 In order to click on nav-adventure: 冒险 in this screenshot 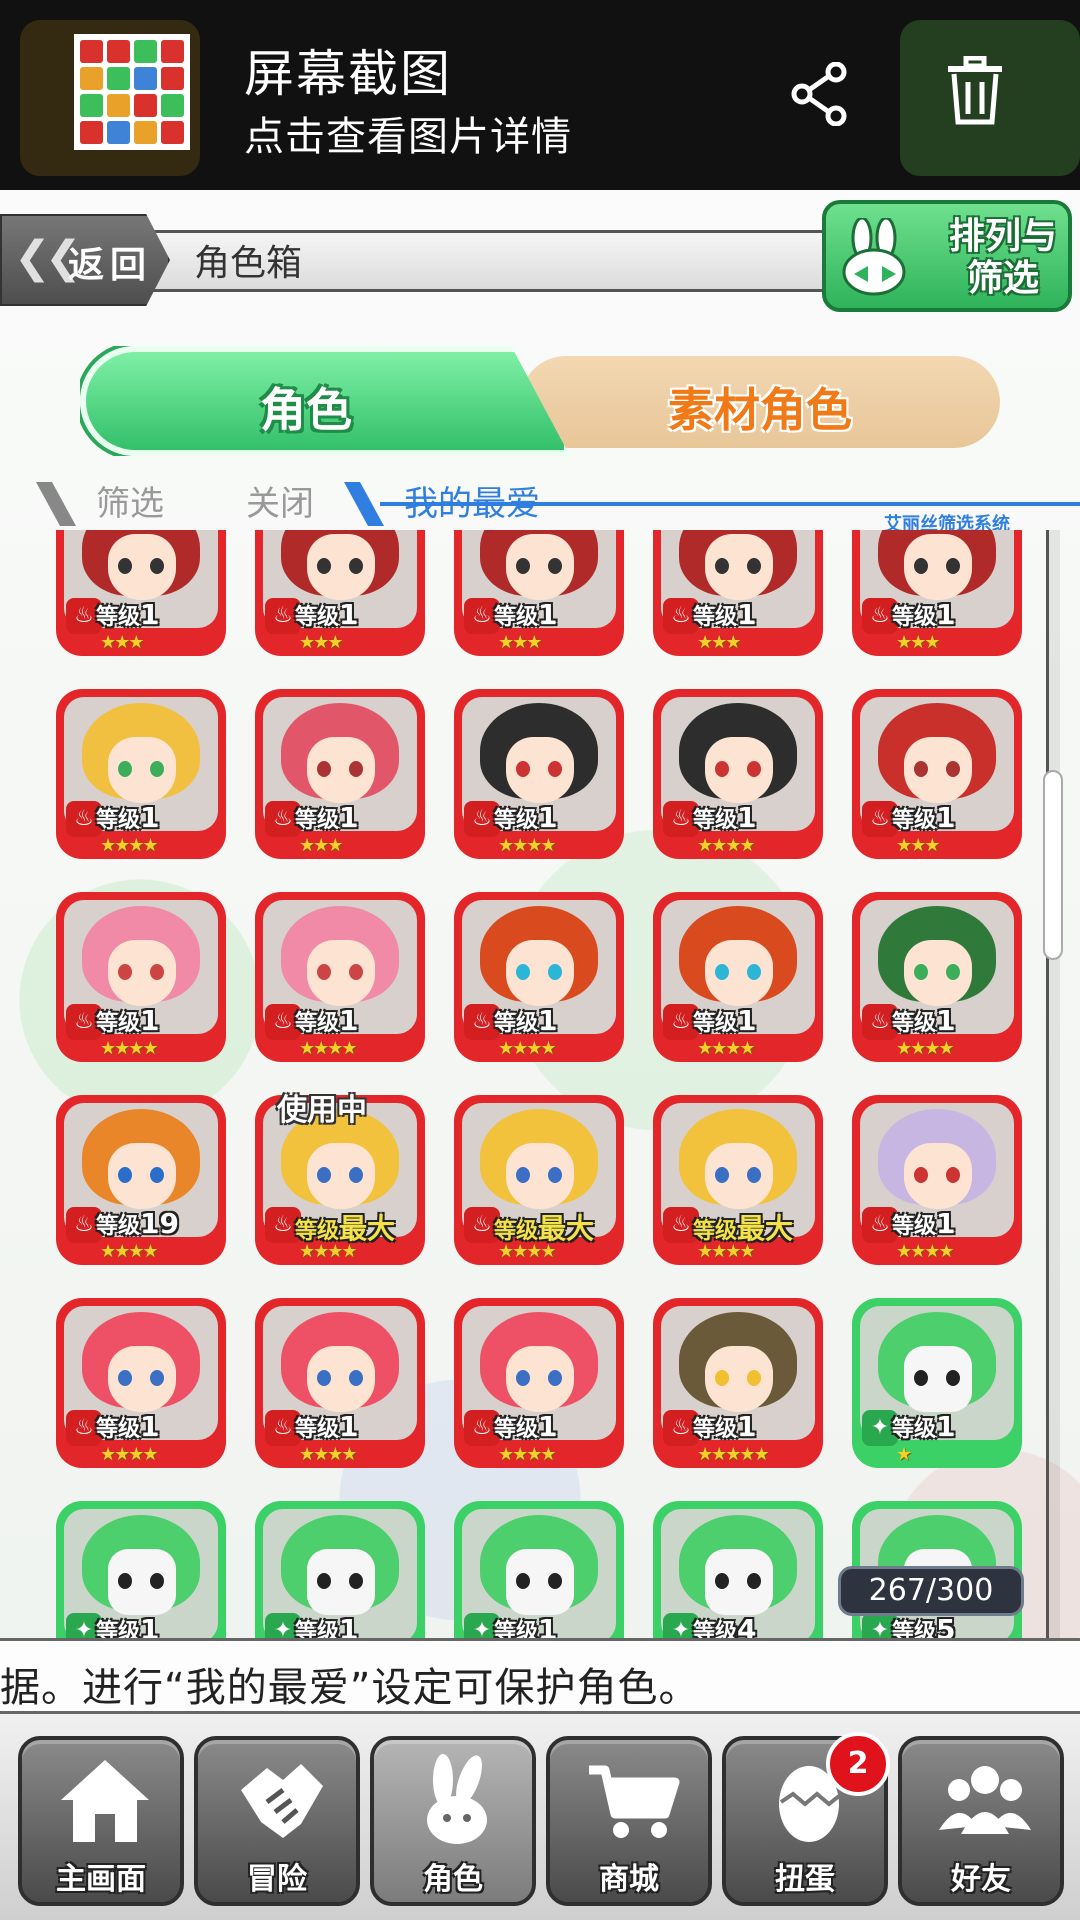, I will do `click(277, 1821)`.